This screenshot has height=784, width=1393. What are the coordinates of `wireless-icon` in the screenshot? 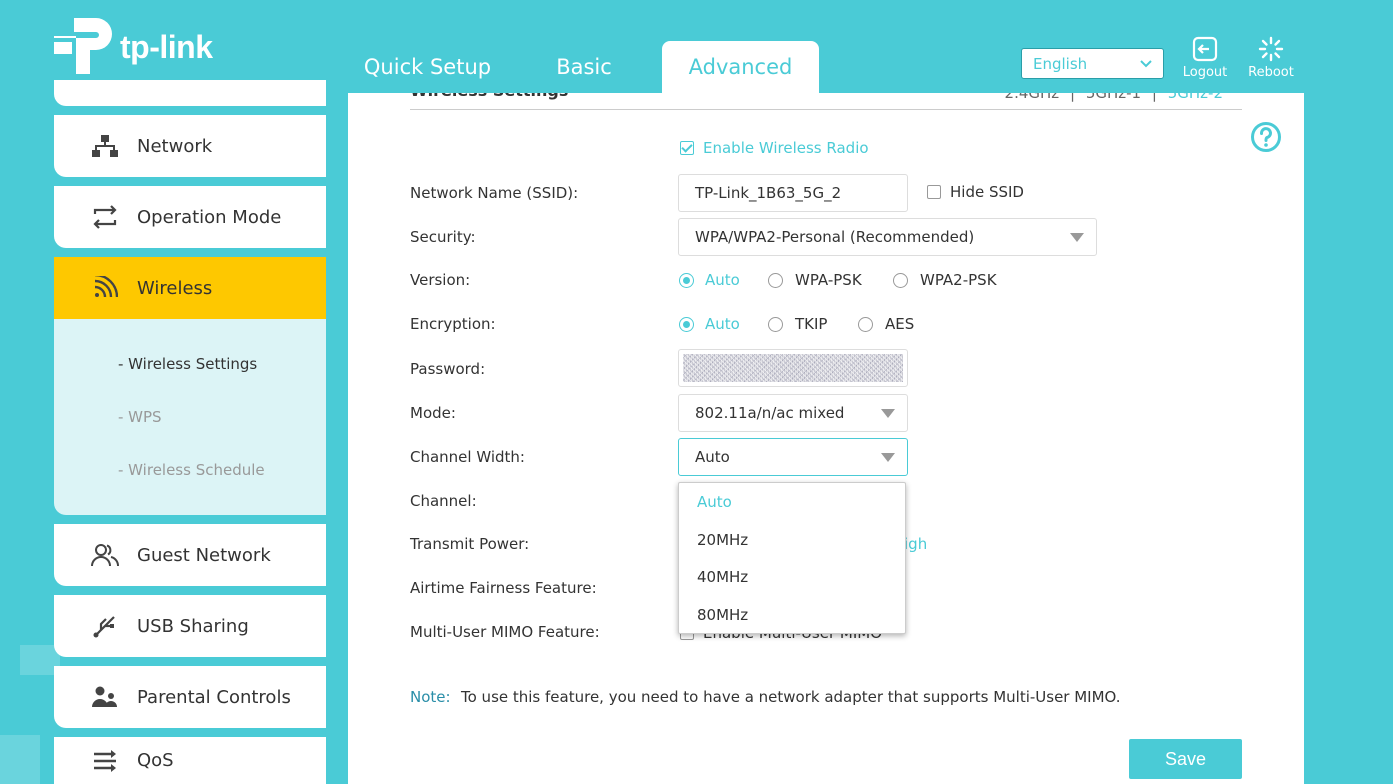 It's located at (105, 288).